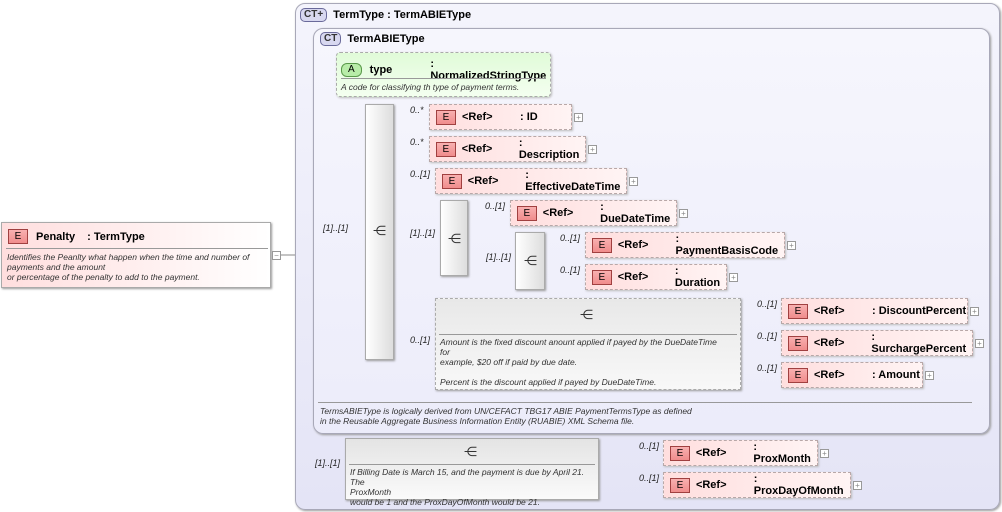 The height and width of the screenshot is (512, 1002). I want to click on element-name: : ID, so click(529, 117).